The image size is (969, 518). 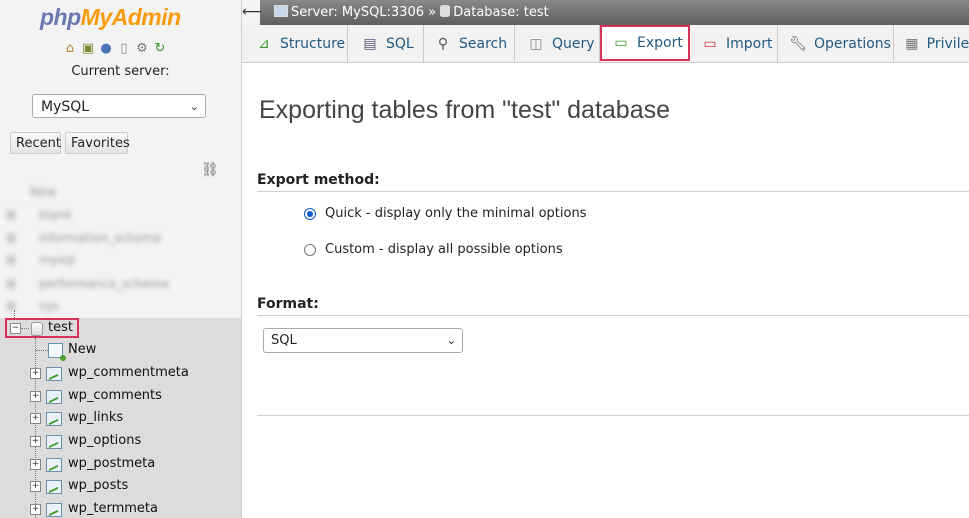 I want to click on reload-icon: ↻, so click(x=160, y=48).